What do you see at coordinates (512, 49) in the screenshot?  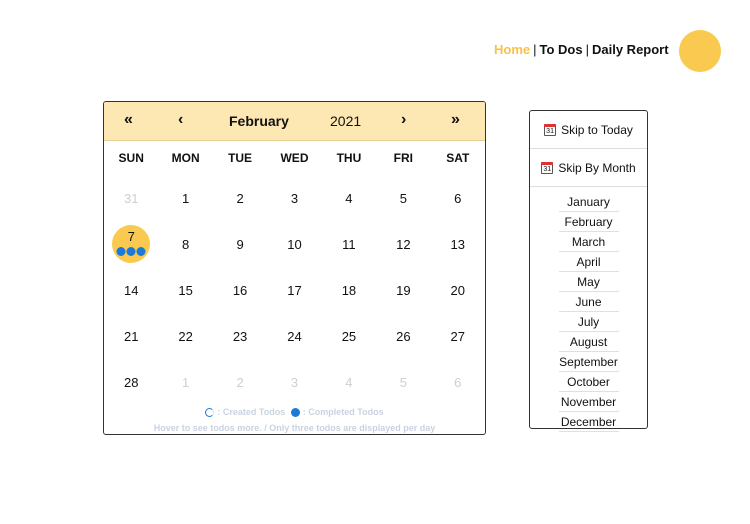 I see `nav-home-link: Home` at bounding box center [512, 49].